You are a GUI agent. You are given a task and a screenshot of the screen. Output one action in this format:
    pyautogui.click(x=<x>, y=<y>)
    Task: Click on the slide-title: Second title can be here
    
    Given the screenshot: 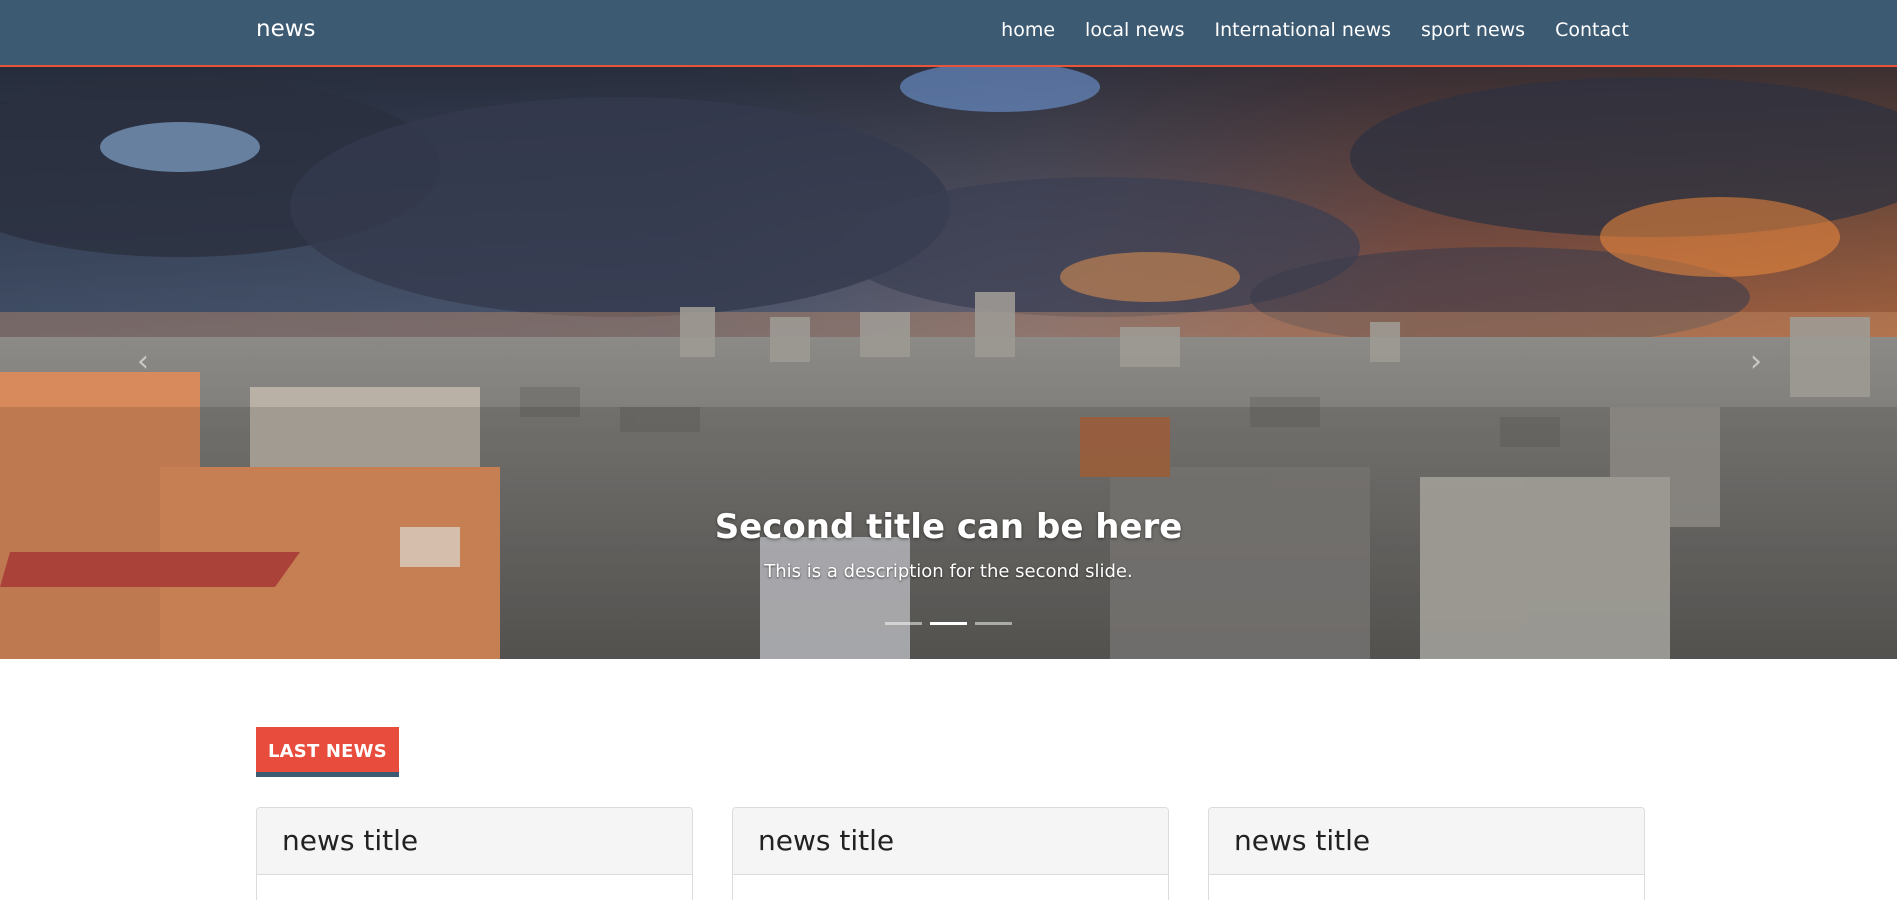 What is the action you would take?
    pyautogui.click(x=948, y=527)
    